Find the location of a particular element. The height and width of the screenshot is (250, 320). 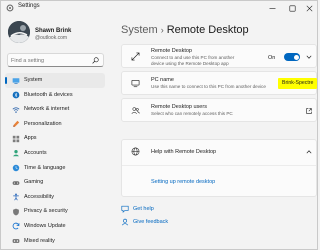

title-bar: Settings is located at coordinates (159, 8).